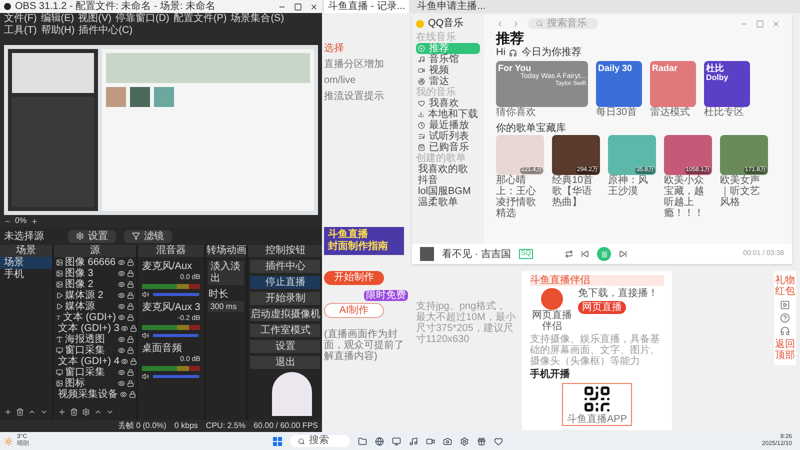 Image resolution: width=800 pixels, height=450 pixels. I want to click on nav-item: 已购音乐, so click(448, 147).